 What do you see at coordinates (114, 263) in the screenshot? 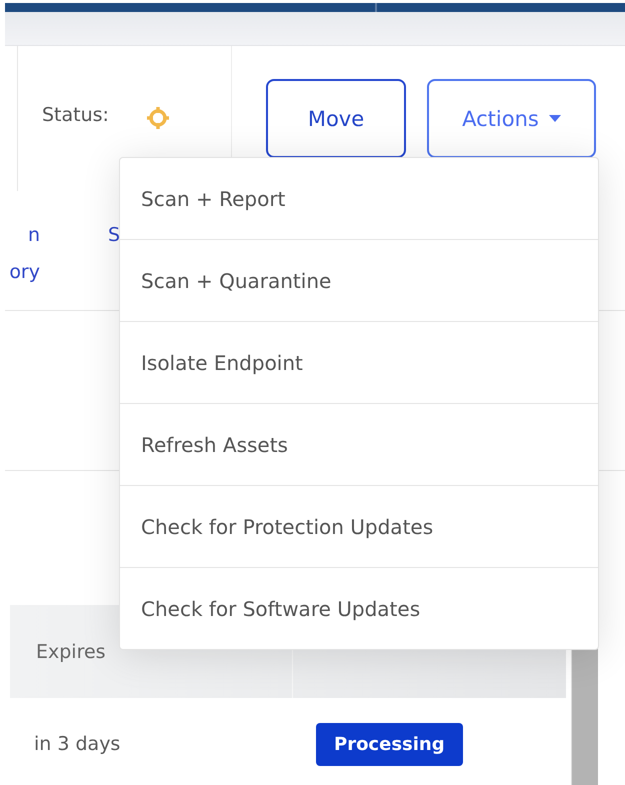
I see `nav-link: S` at bounding box center [114, 263].